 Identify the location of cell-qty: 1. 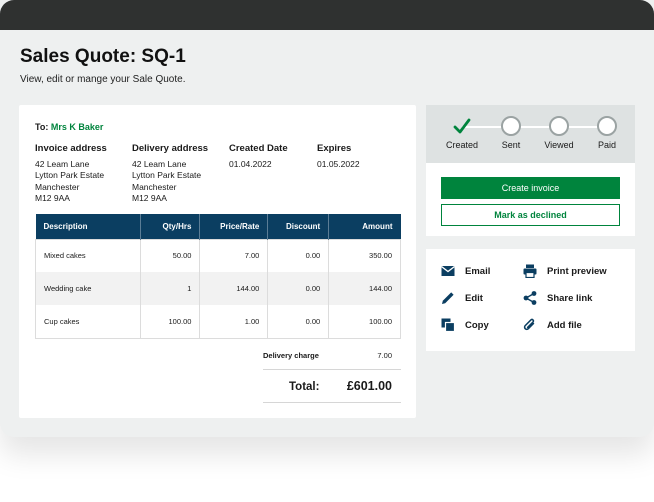
(170, 288).